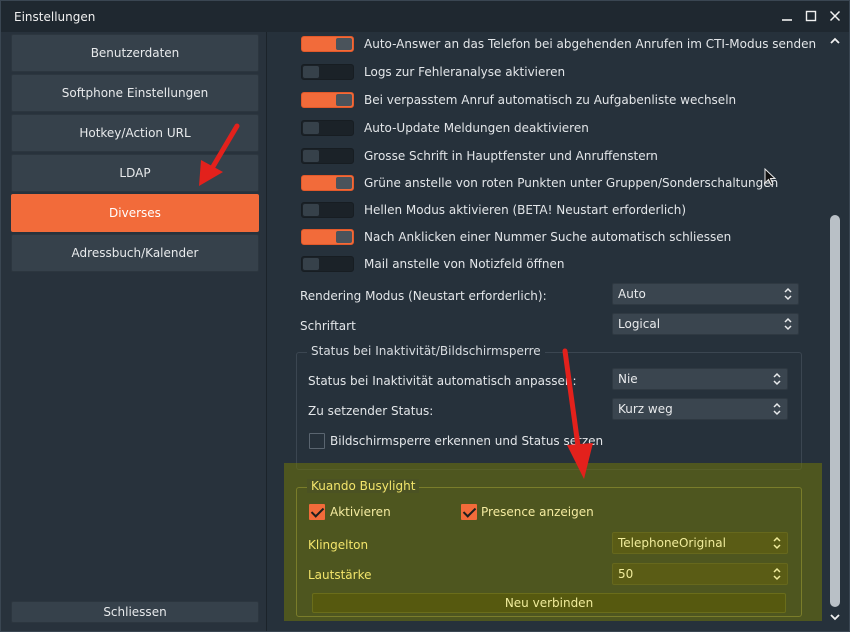  What do you see at coordinates (363, 486) in the screenshot?
I see `busylight-group-title: Kuando Busylight` at bounding box center [363, 486].